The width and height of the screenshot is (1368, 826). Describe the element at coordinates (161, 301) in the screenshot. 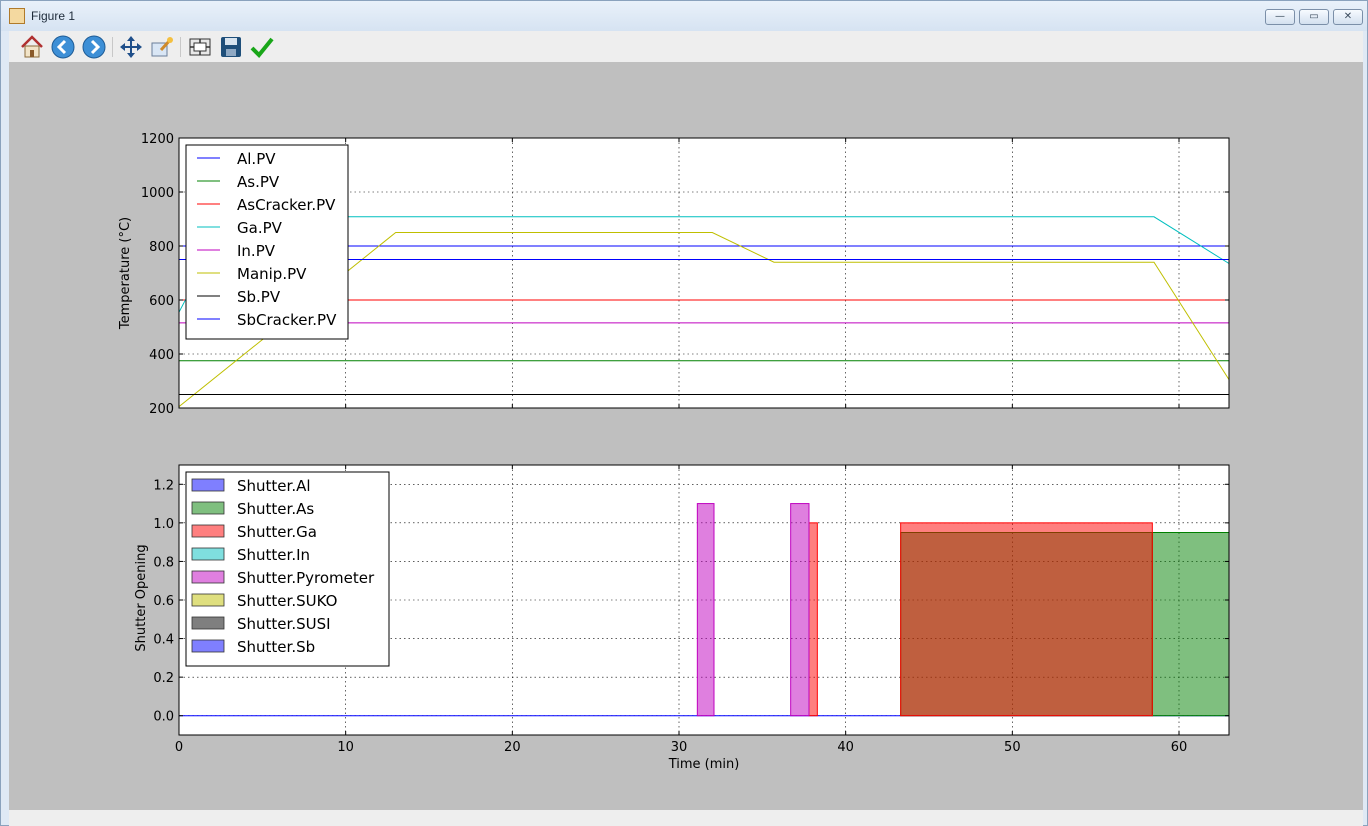

I see `y-tick-label: 600` at that location.